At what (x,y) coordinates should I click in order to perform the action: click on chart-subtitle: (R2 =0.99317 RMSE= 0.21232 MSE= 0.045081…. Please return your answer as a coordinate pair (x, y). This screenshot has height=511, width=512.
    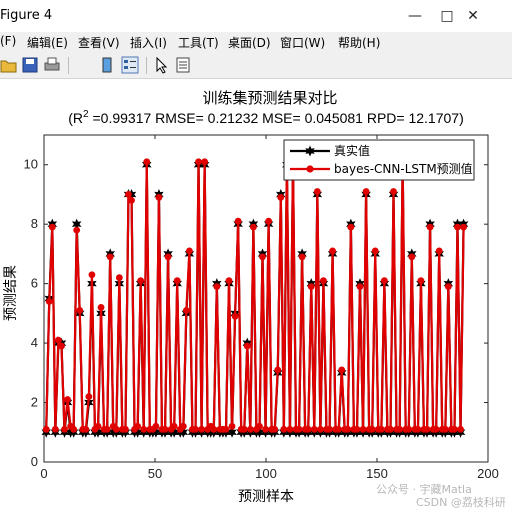
    Looking at the image, I should click on (266, 117).